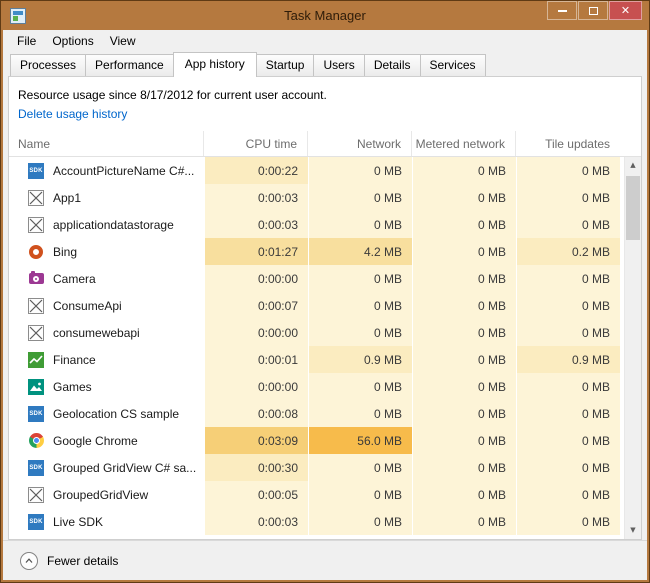 This screenshot has width=650, height=583. What do you see at coordinates (568, 359) in the screenshot?
I see `tile-updates-cell: 0.9 MB` at bounding box center [568, 359].